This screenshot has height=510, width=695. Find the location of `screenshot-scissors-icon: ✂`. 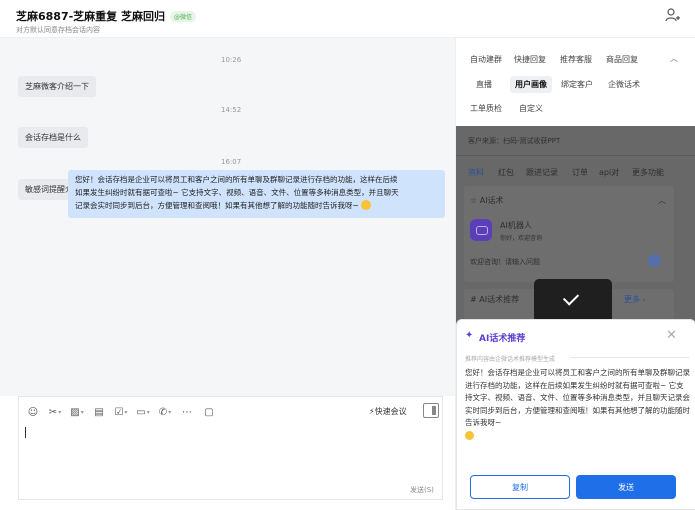

screenshot-scissors-icon: ✂ is located at coordinates (55, 412).